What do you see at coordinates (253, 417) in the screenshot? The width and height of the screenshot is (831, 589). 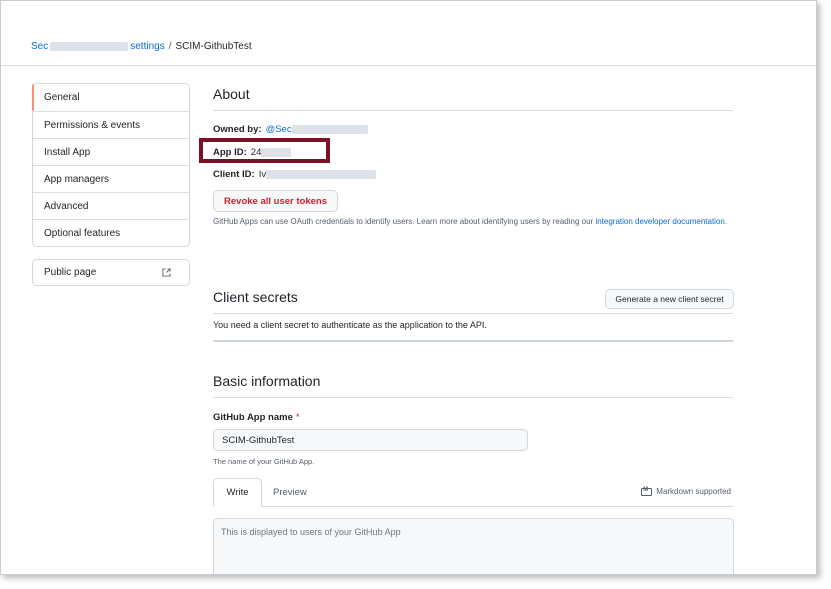 I see `app-name-label-text: GitHub App name` at bounding box center [253, 417].